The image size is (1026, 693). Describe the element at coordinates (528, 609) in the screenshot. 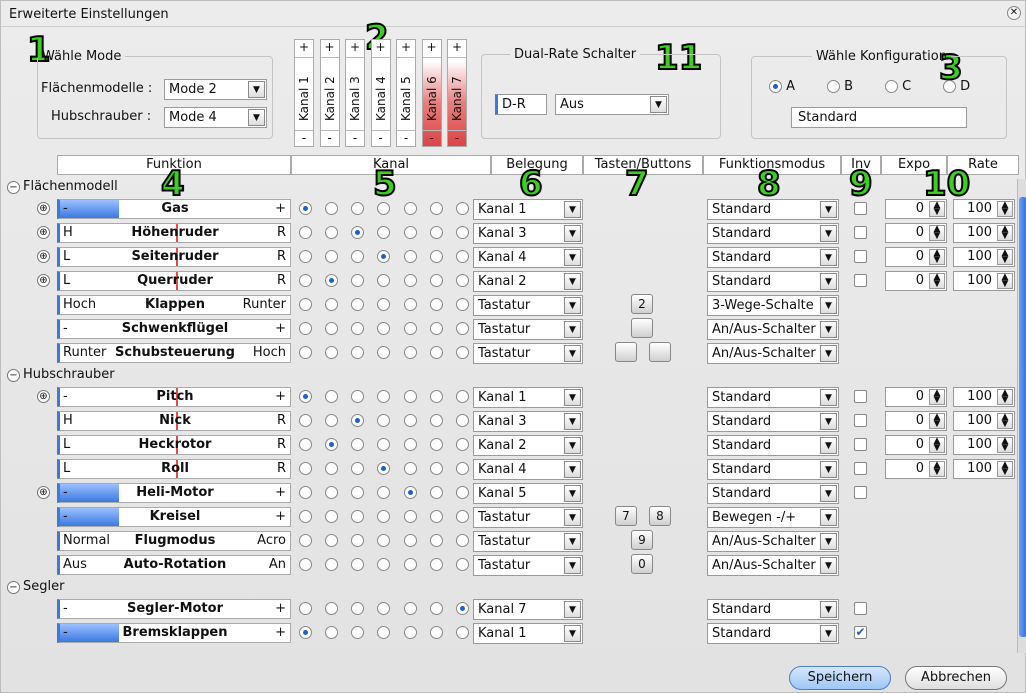

I see `assign-select: Kanal 7 ▼` at that location.